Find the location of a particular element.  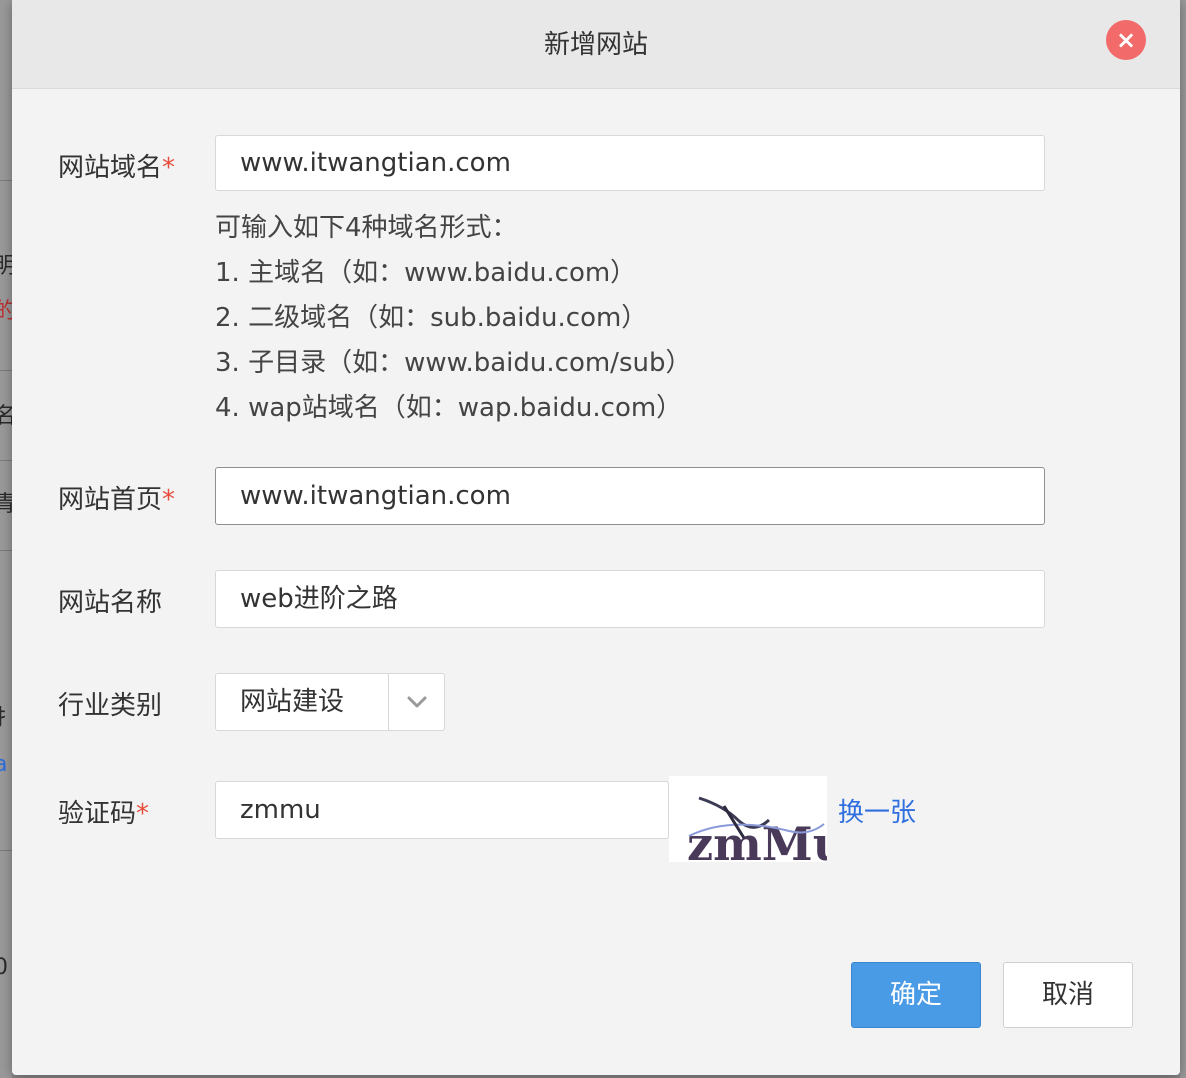

dialog-header: 新增网站 × is located at coordinates (596, 44).